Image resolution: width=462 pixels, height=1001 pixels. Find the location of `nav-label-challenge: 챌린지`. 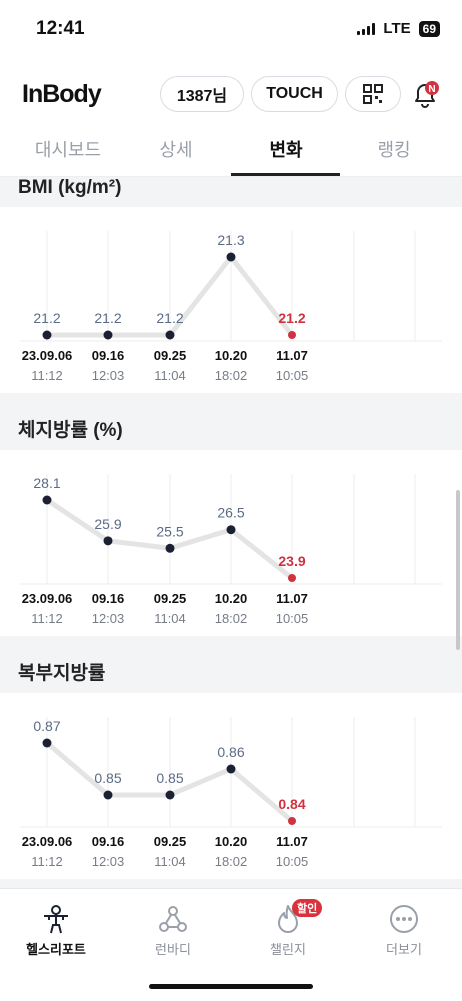

nav-label-challenge: 챌린지 is located at coordinates (288, 949).